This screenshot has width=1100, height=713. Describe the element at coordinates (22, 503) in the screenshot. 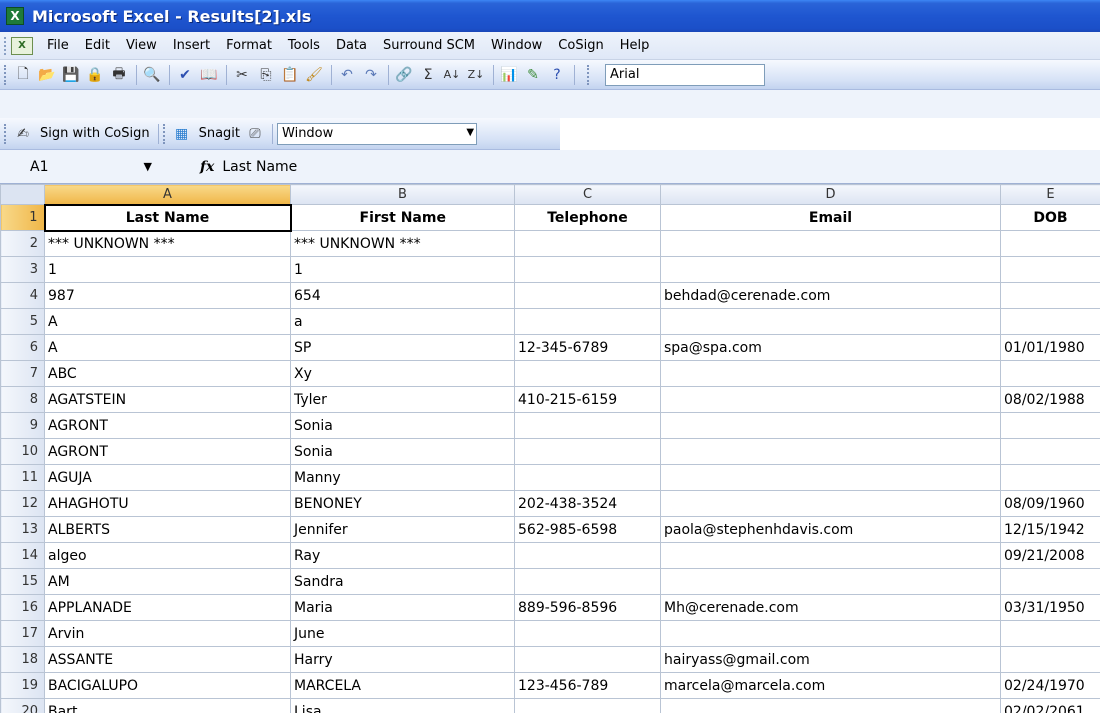

I see `row-header: 12` at that location.